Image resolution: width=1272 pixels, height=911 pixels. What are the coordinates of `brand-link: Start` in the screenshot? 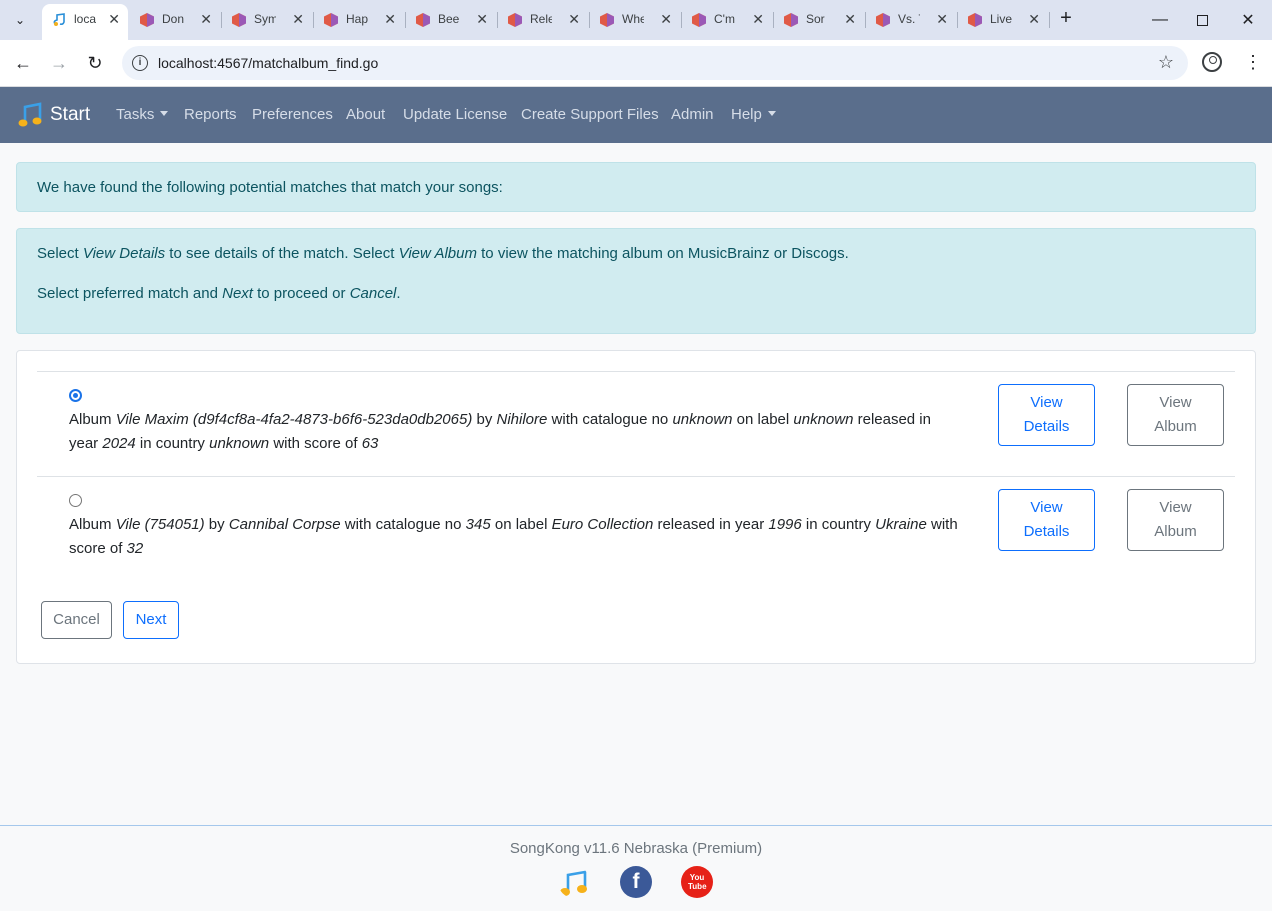 It's located at (54, 115).